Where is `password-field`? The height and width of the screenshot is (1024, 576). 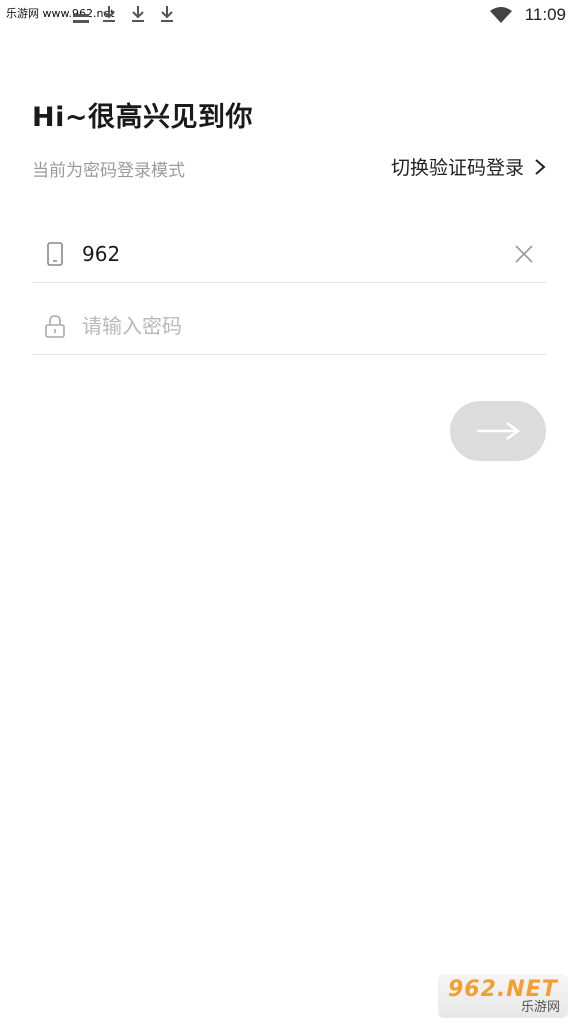 password-field is located at coordinates (289, 326).